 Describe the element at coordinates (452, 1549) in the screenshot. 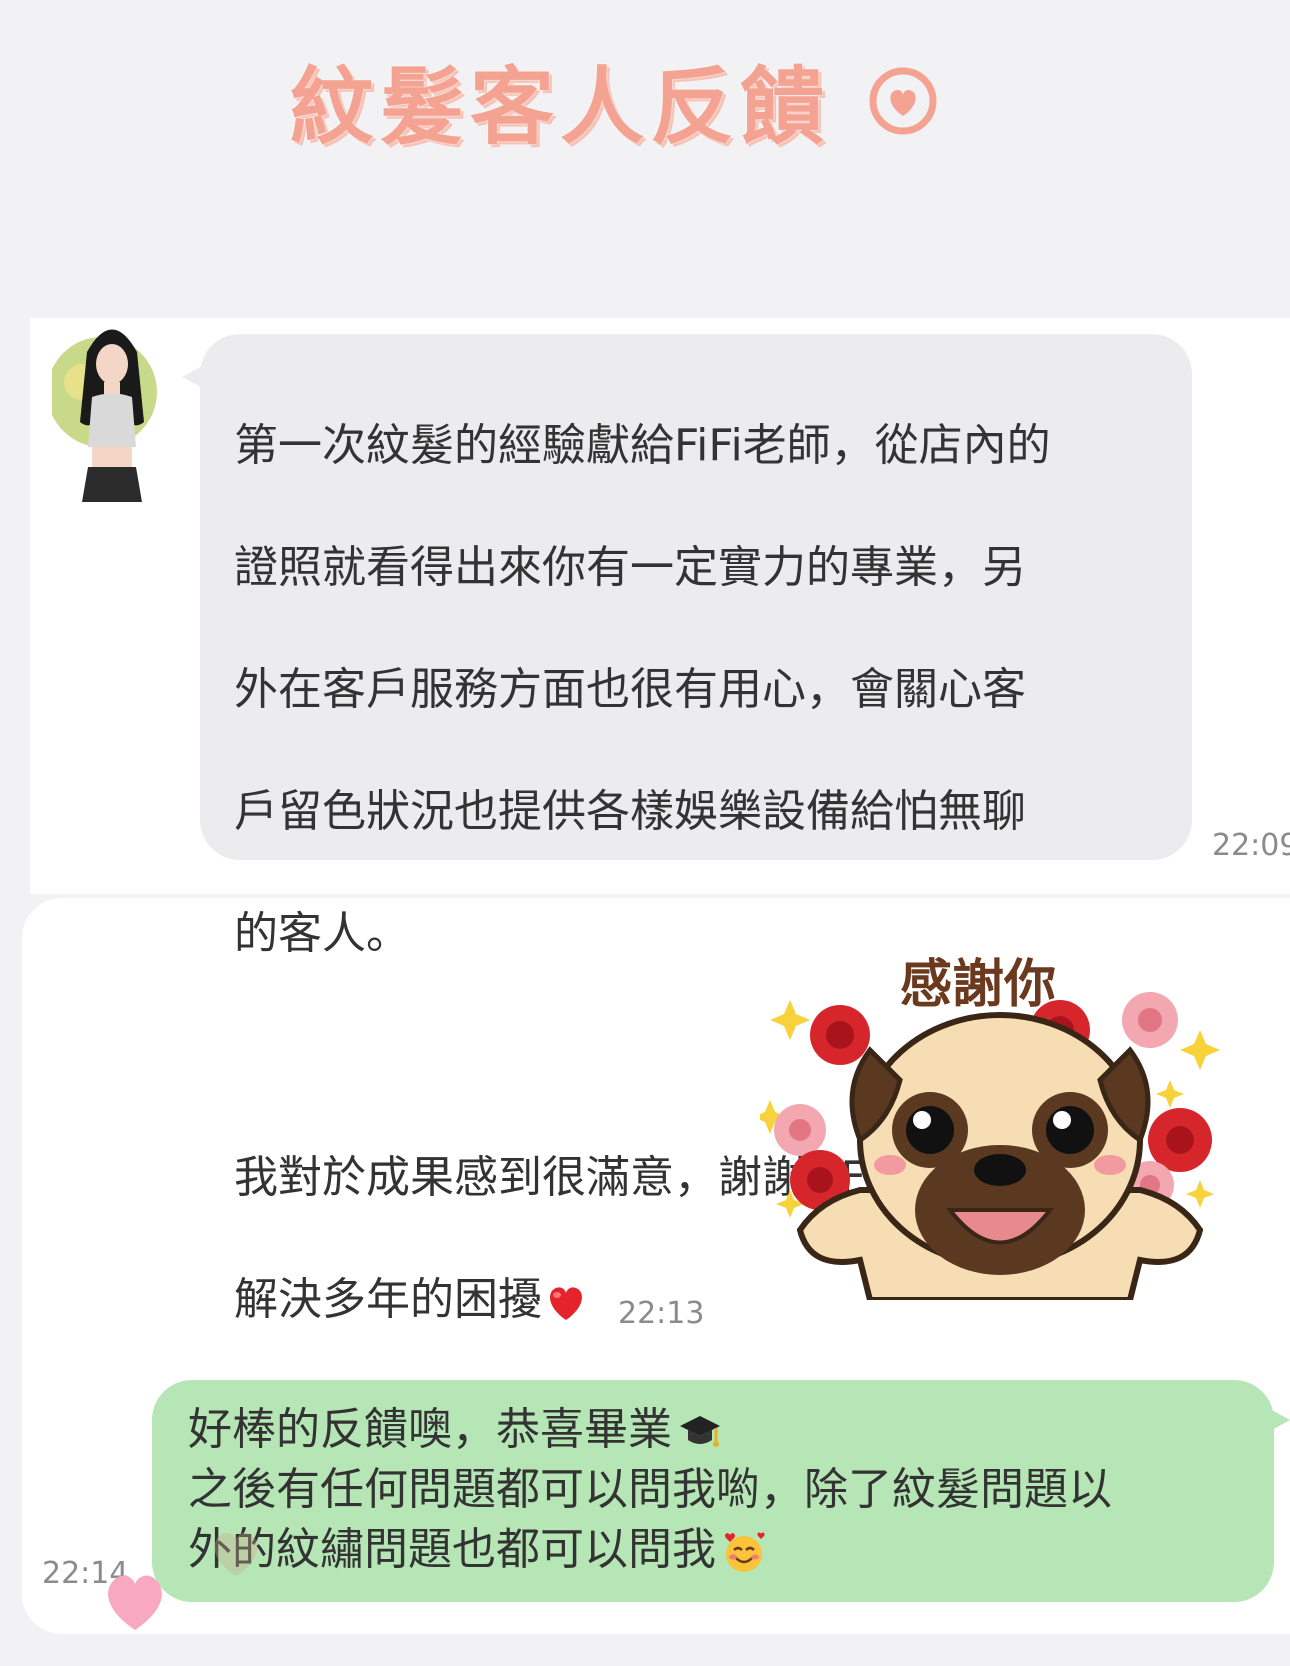

I see `reply-line-text: 外的紋繡問題也都可以問我` at that location.